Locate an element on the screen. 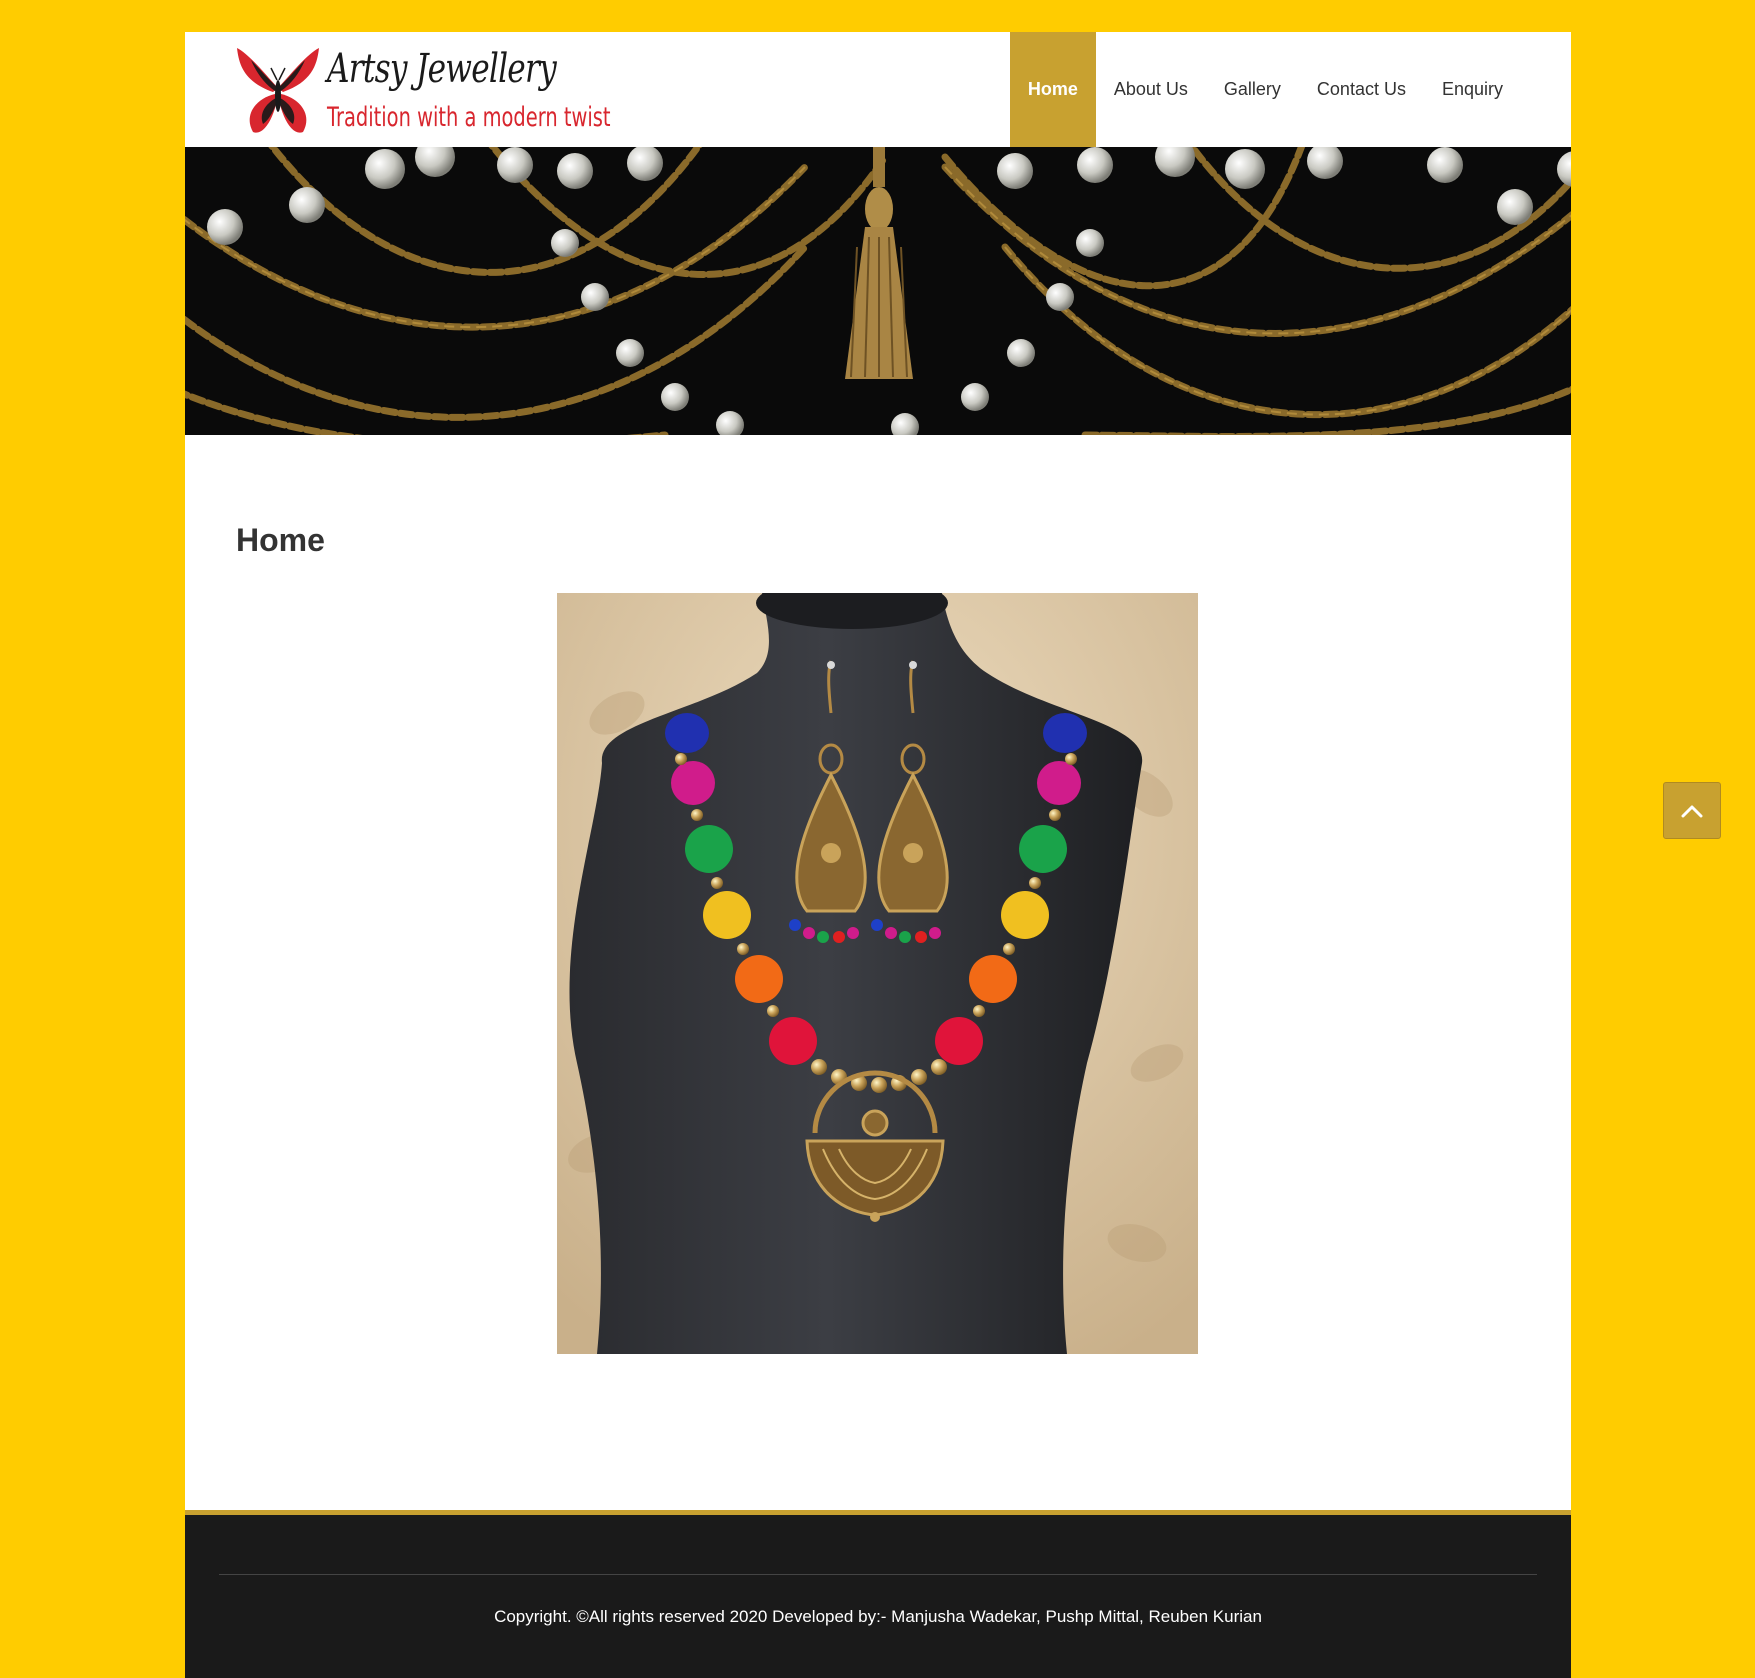 The height and width of the screenshot is (1678, 1755). chevron-up-icon is located at coordinates (1692, 811).